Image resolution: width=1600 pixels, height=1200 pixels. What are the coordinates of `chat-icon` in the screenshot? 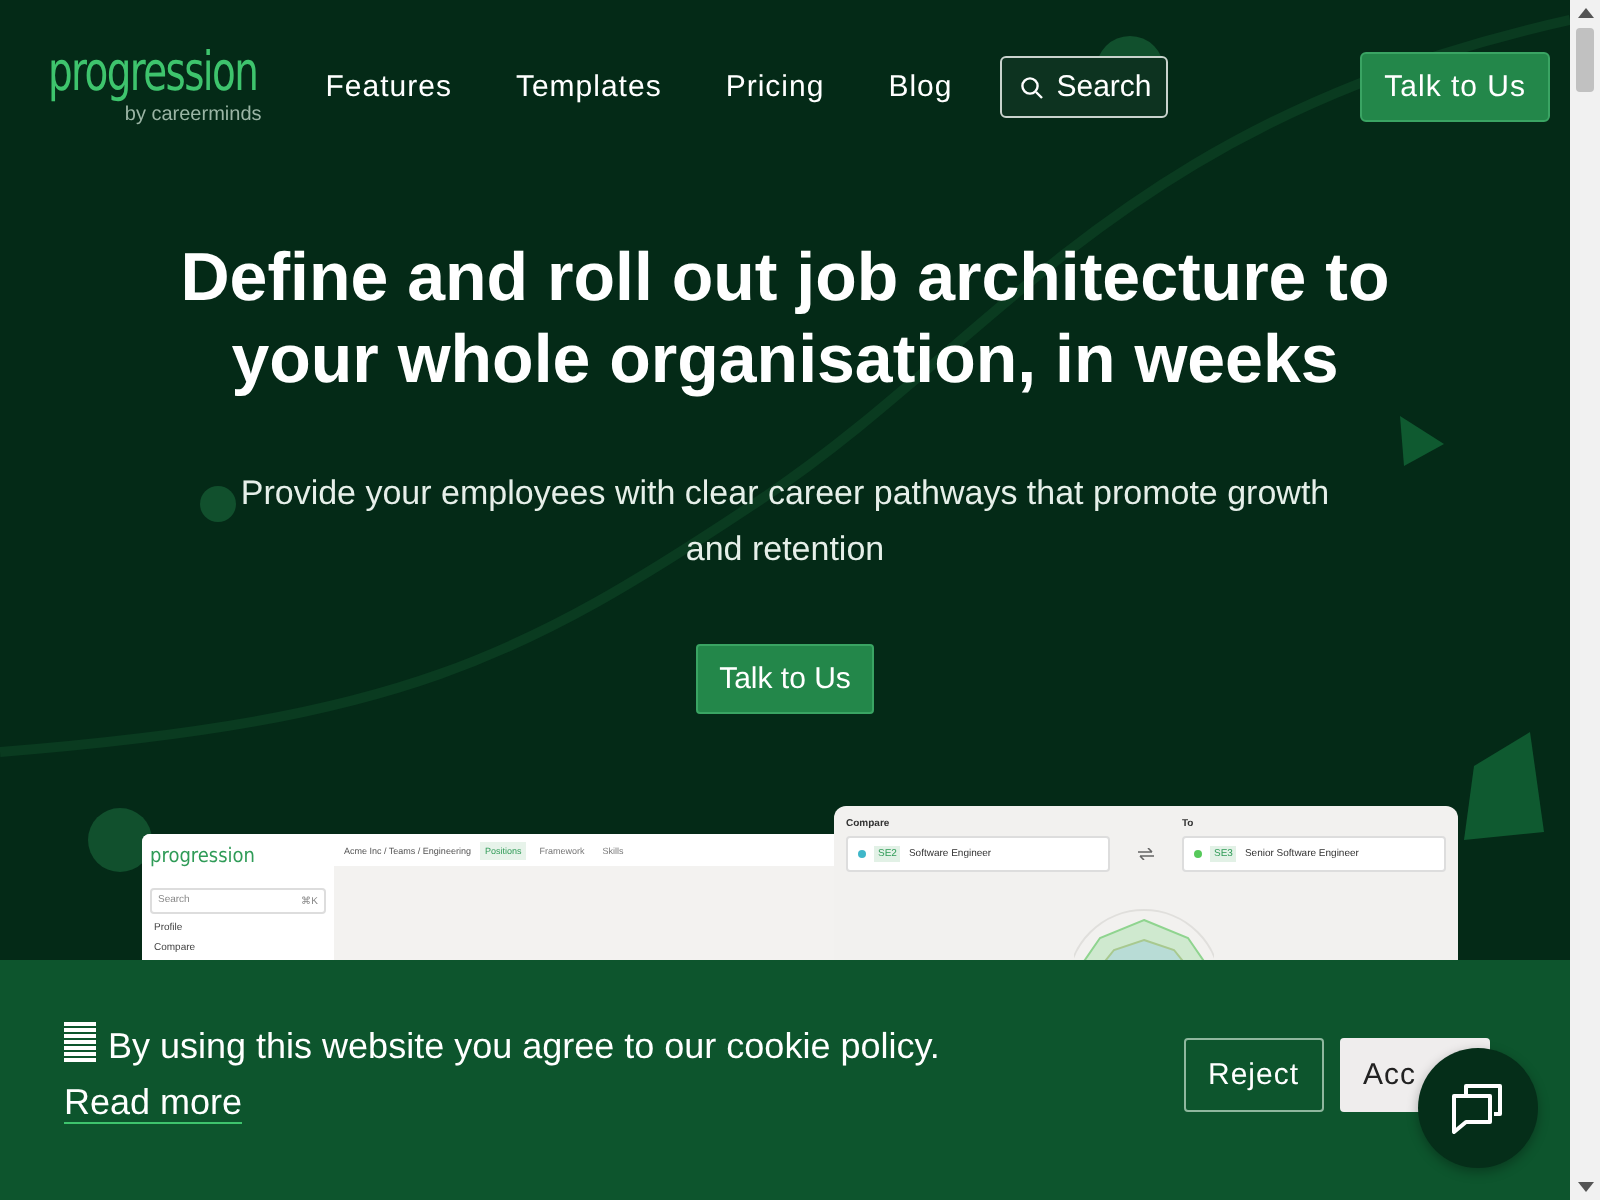 It's located at (1478, 1108).